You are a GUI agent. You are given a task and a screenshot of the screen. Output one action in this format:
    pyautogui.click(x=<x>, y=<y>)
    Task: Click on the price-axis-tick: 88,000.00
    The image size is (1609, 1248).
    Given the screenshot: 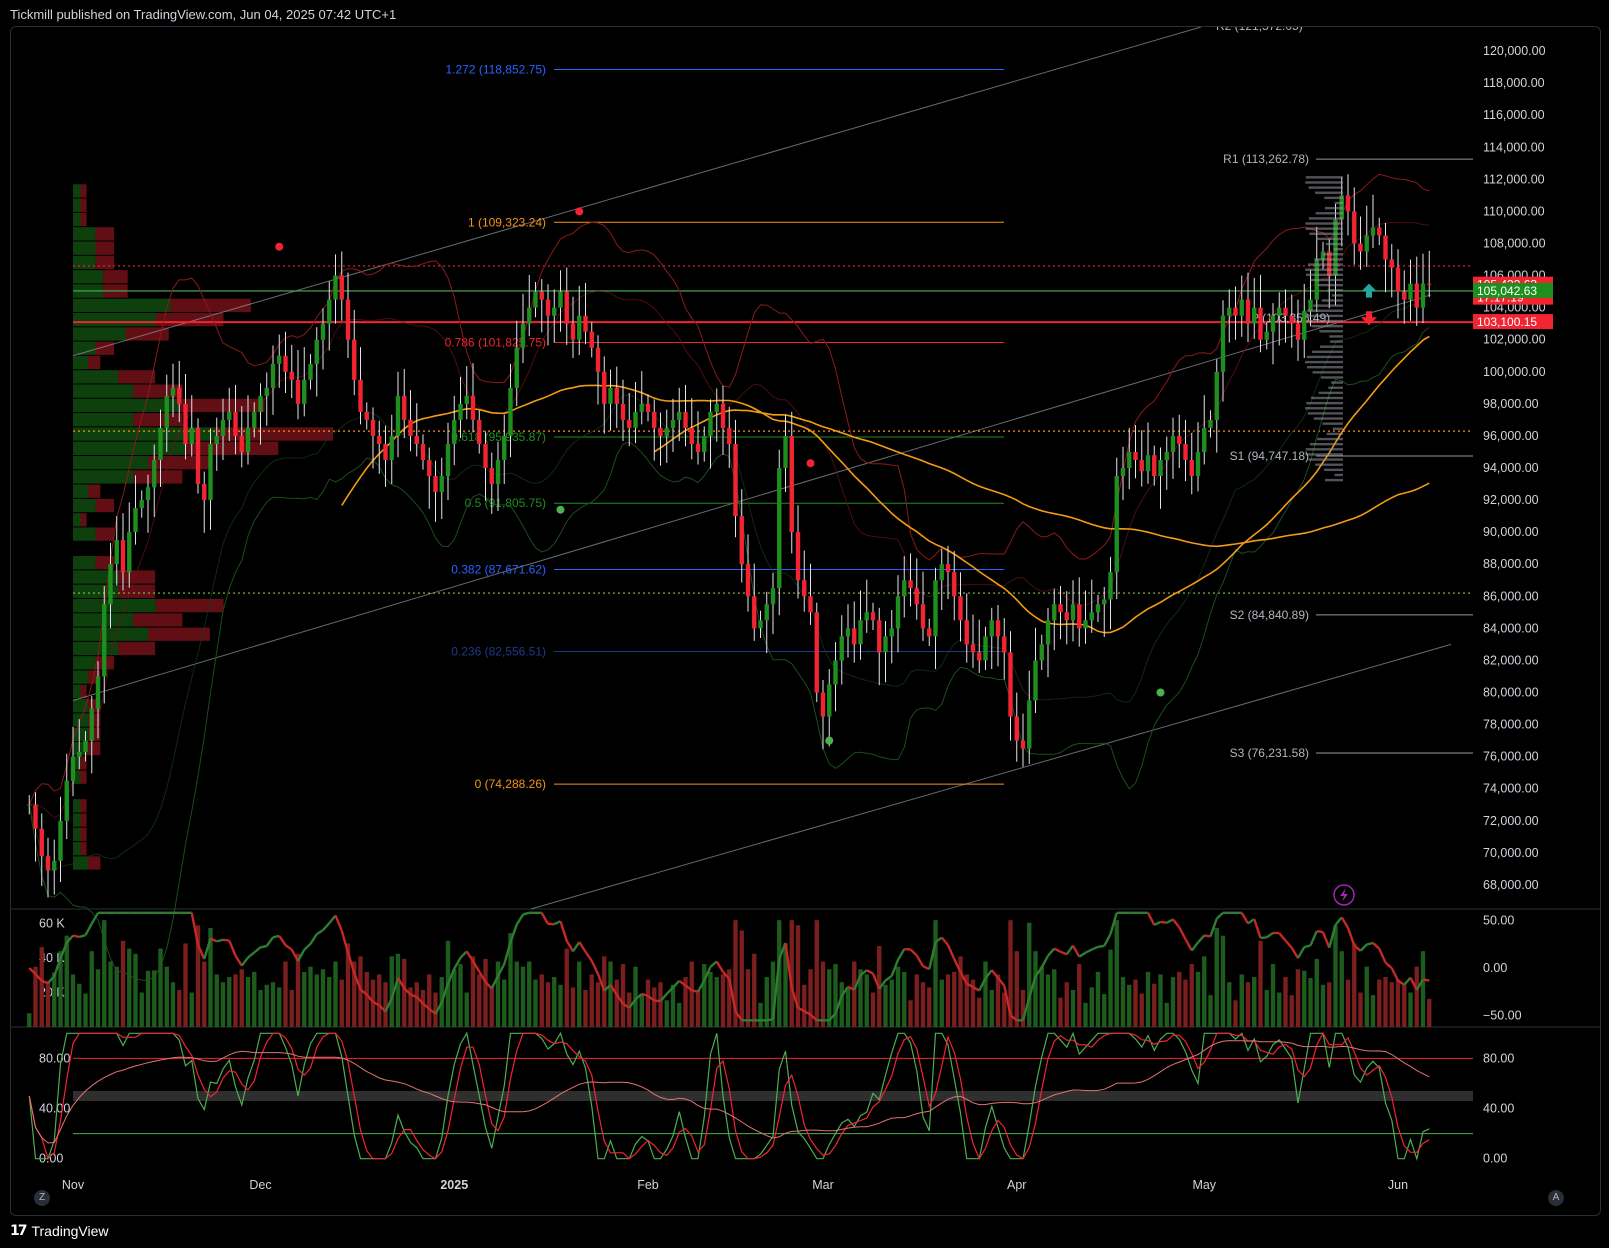 What is the action you would take?
    pyautogui.click(x=1511, y=564)
    